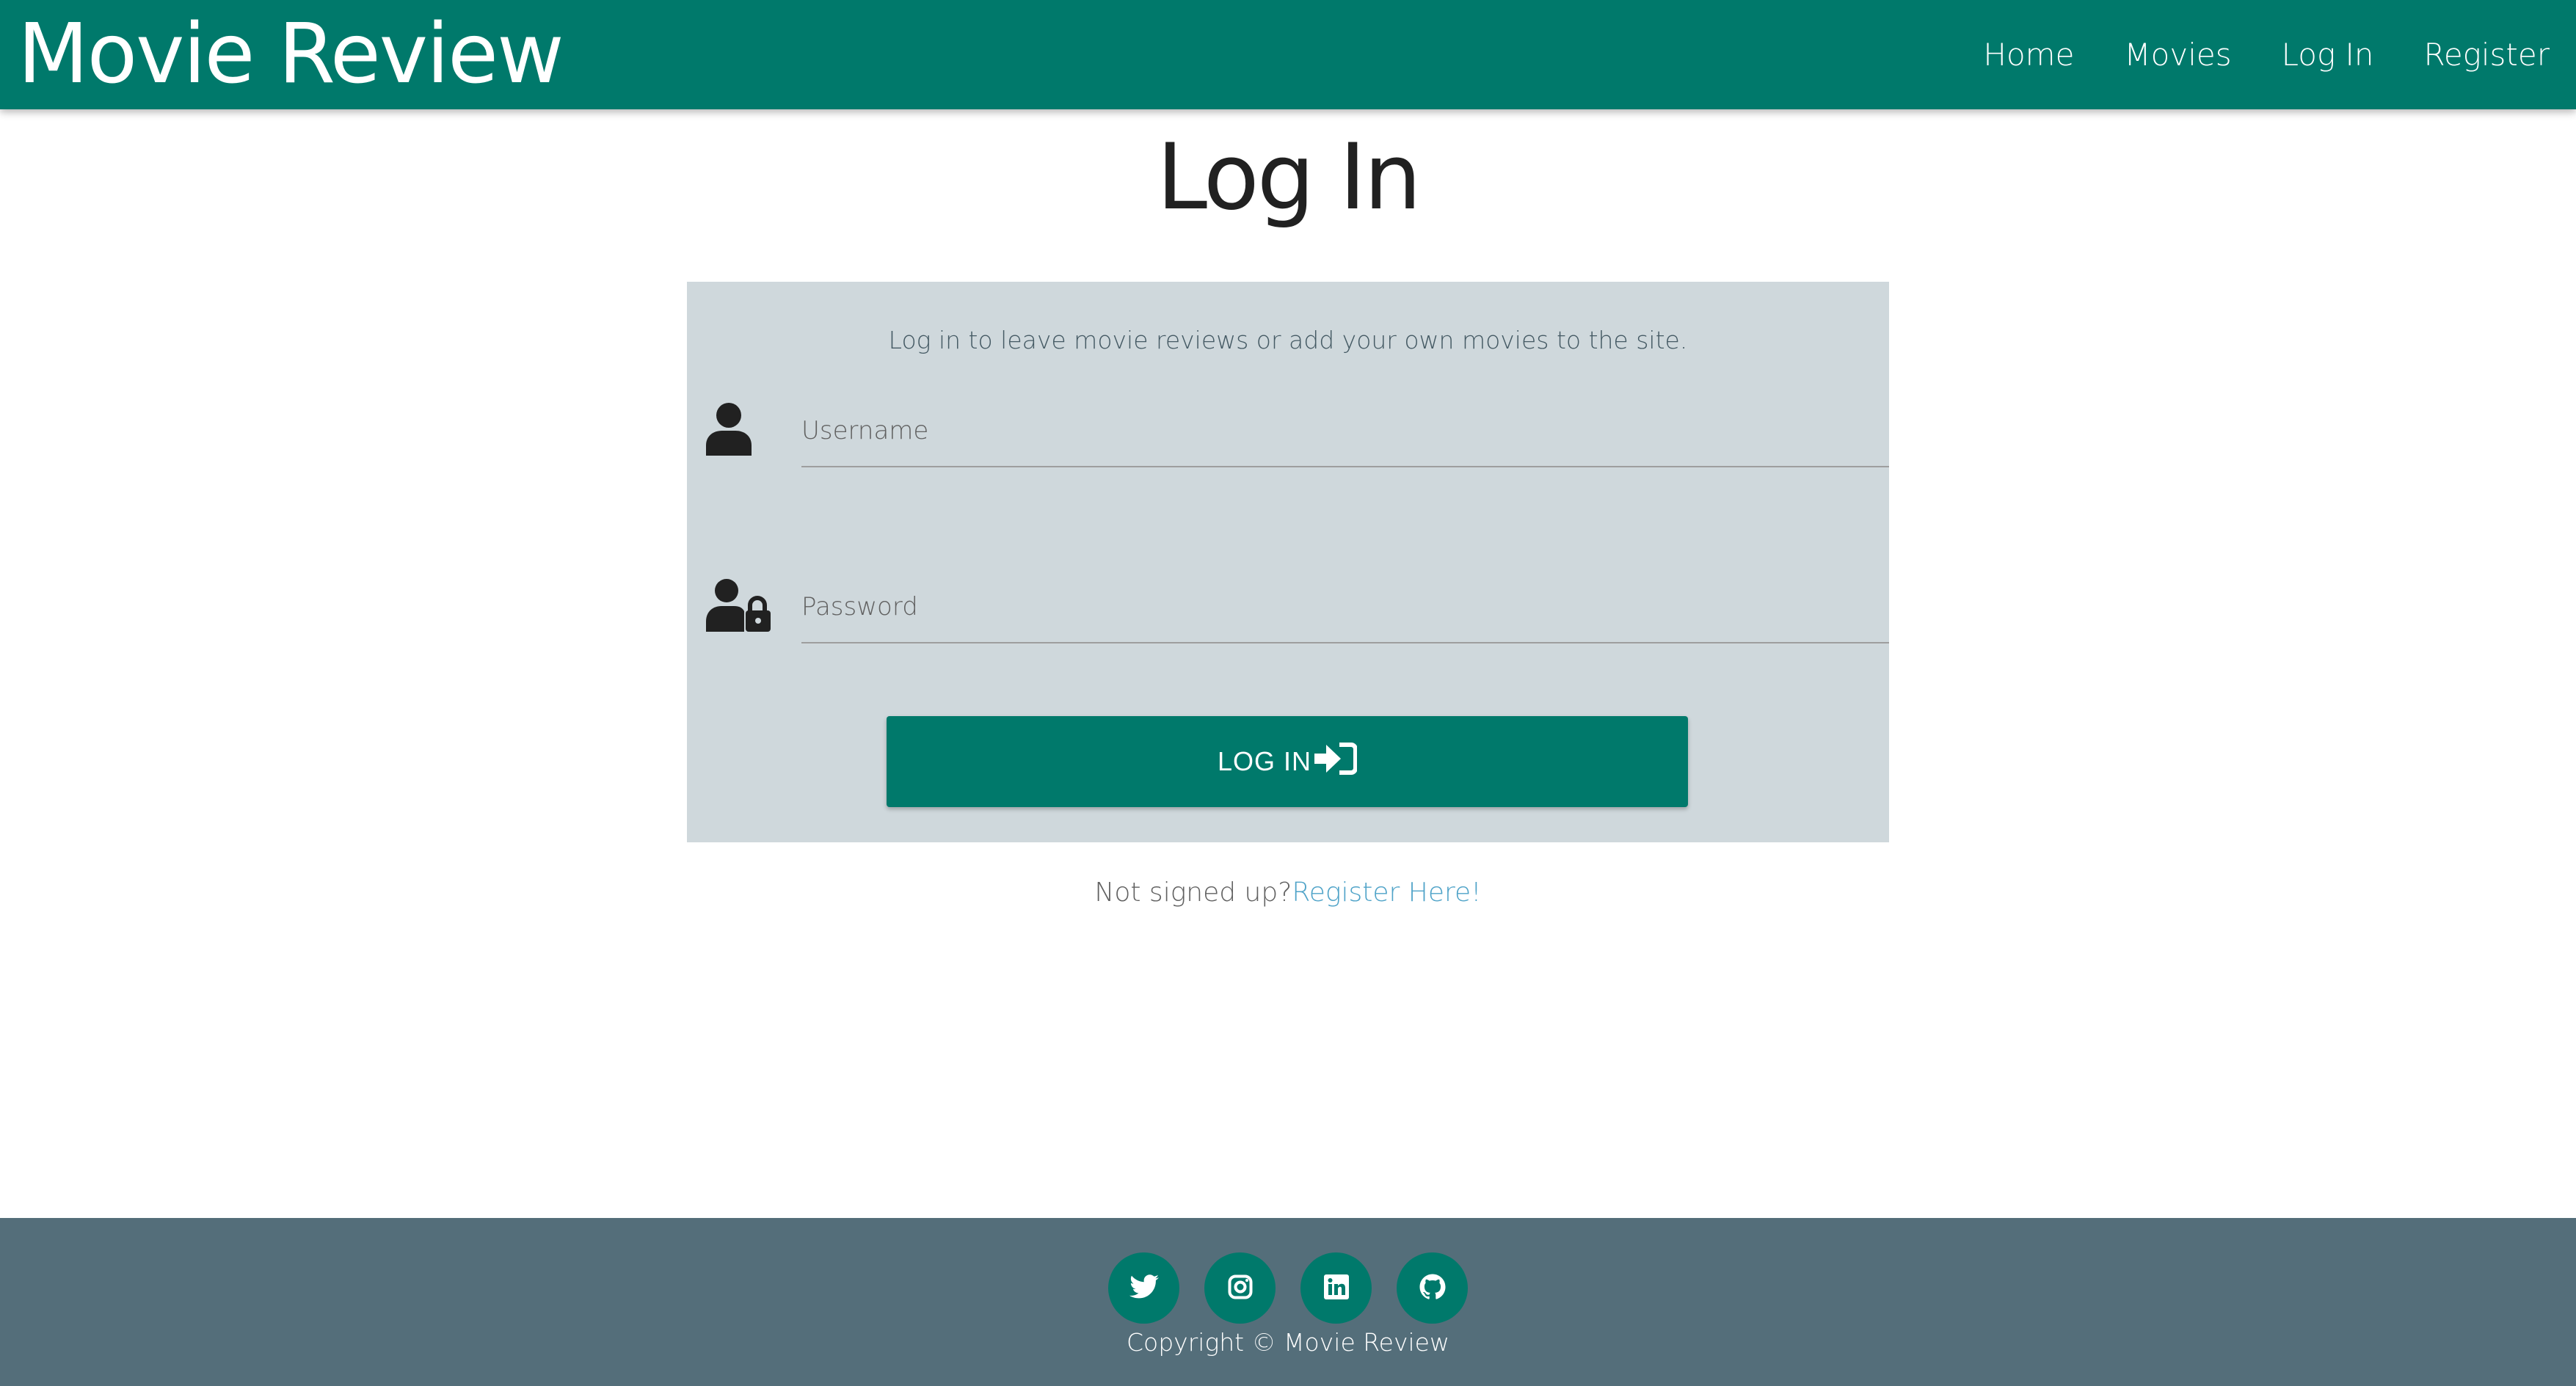 The width and height of the screenshot is (2576, 1386). Describe the element at coordinates (1345, 431) in the screenshot. I see `username-input` at that location.